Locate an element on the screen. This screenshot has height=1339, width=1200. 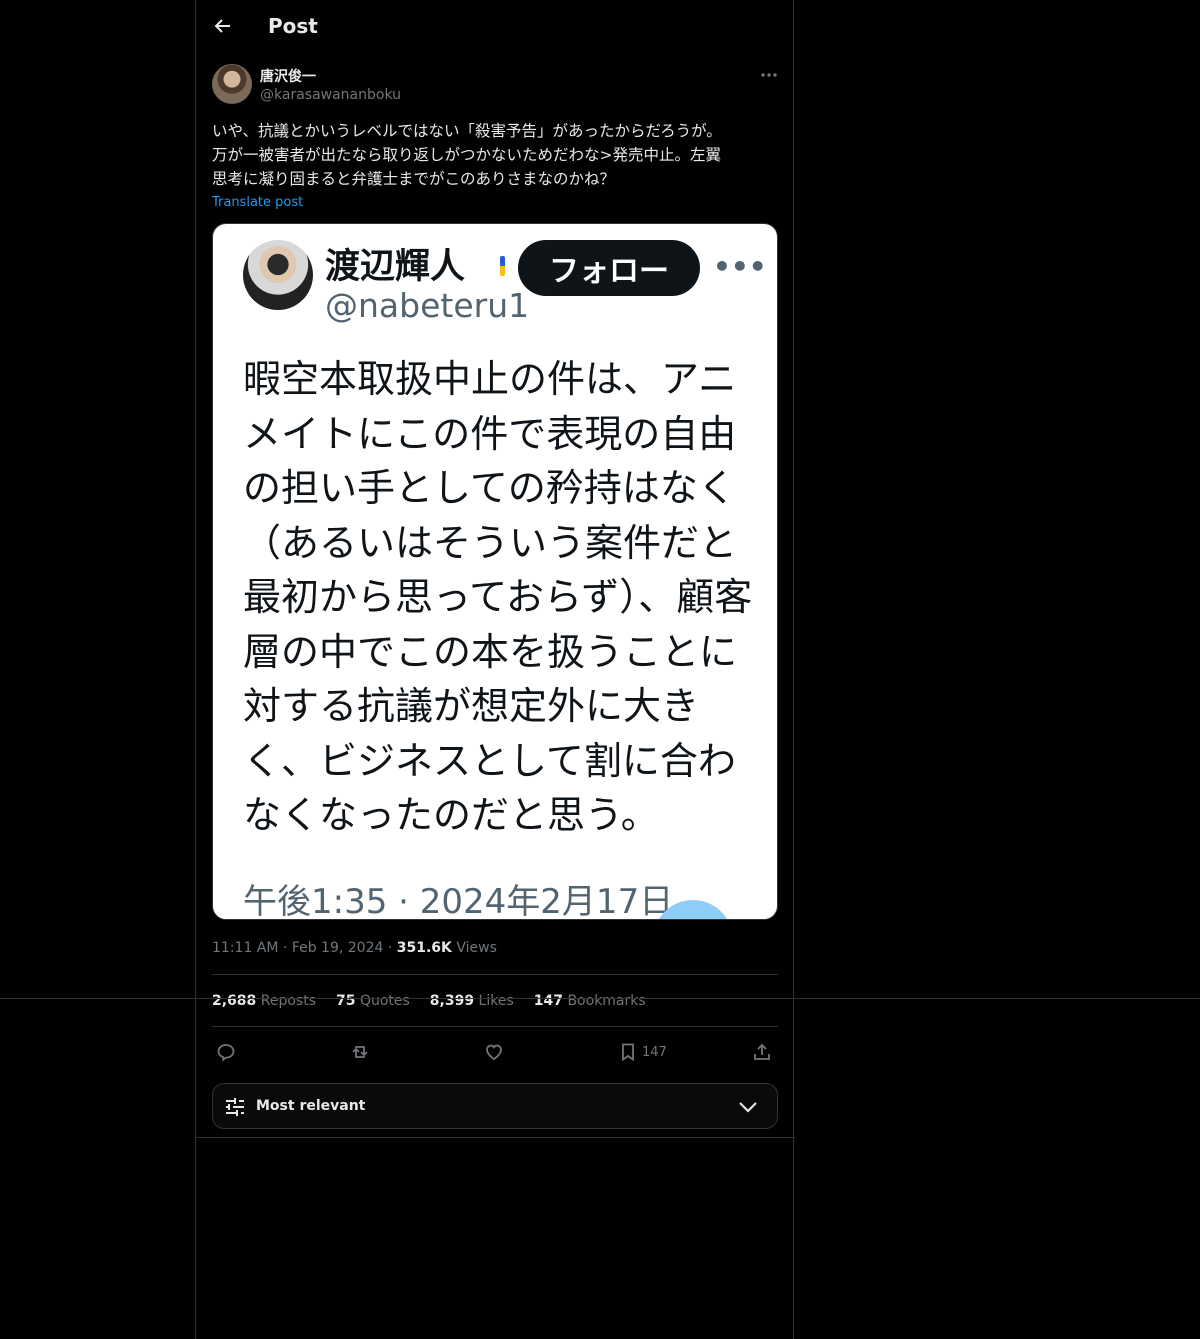
repost-button is located at coordinates (360, 1052).